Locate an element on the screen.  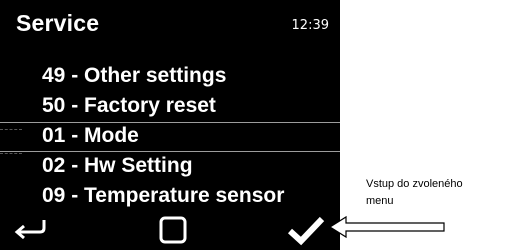
menu-item-other-settings: 49 - Other settings is located at coordinates (170, 77).